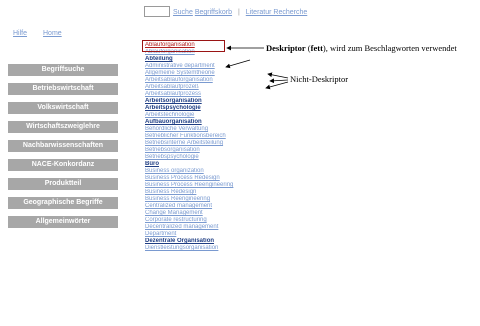 The height and width of the screenshot is (326, 480). I want to click on term-link: Arbeitstechnologie, so click(210, 115).